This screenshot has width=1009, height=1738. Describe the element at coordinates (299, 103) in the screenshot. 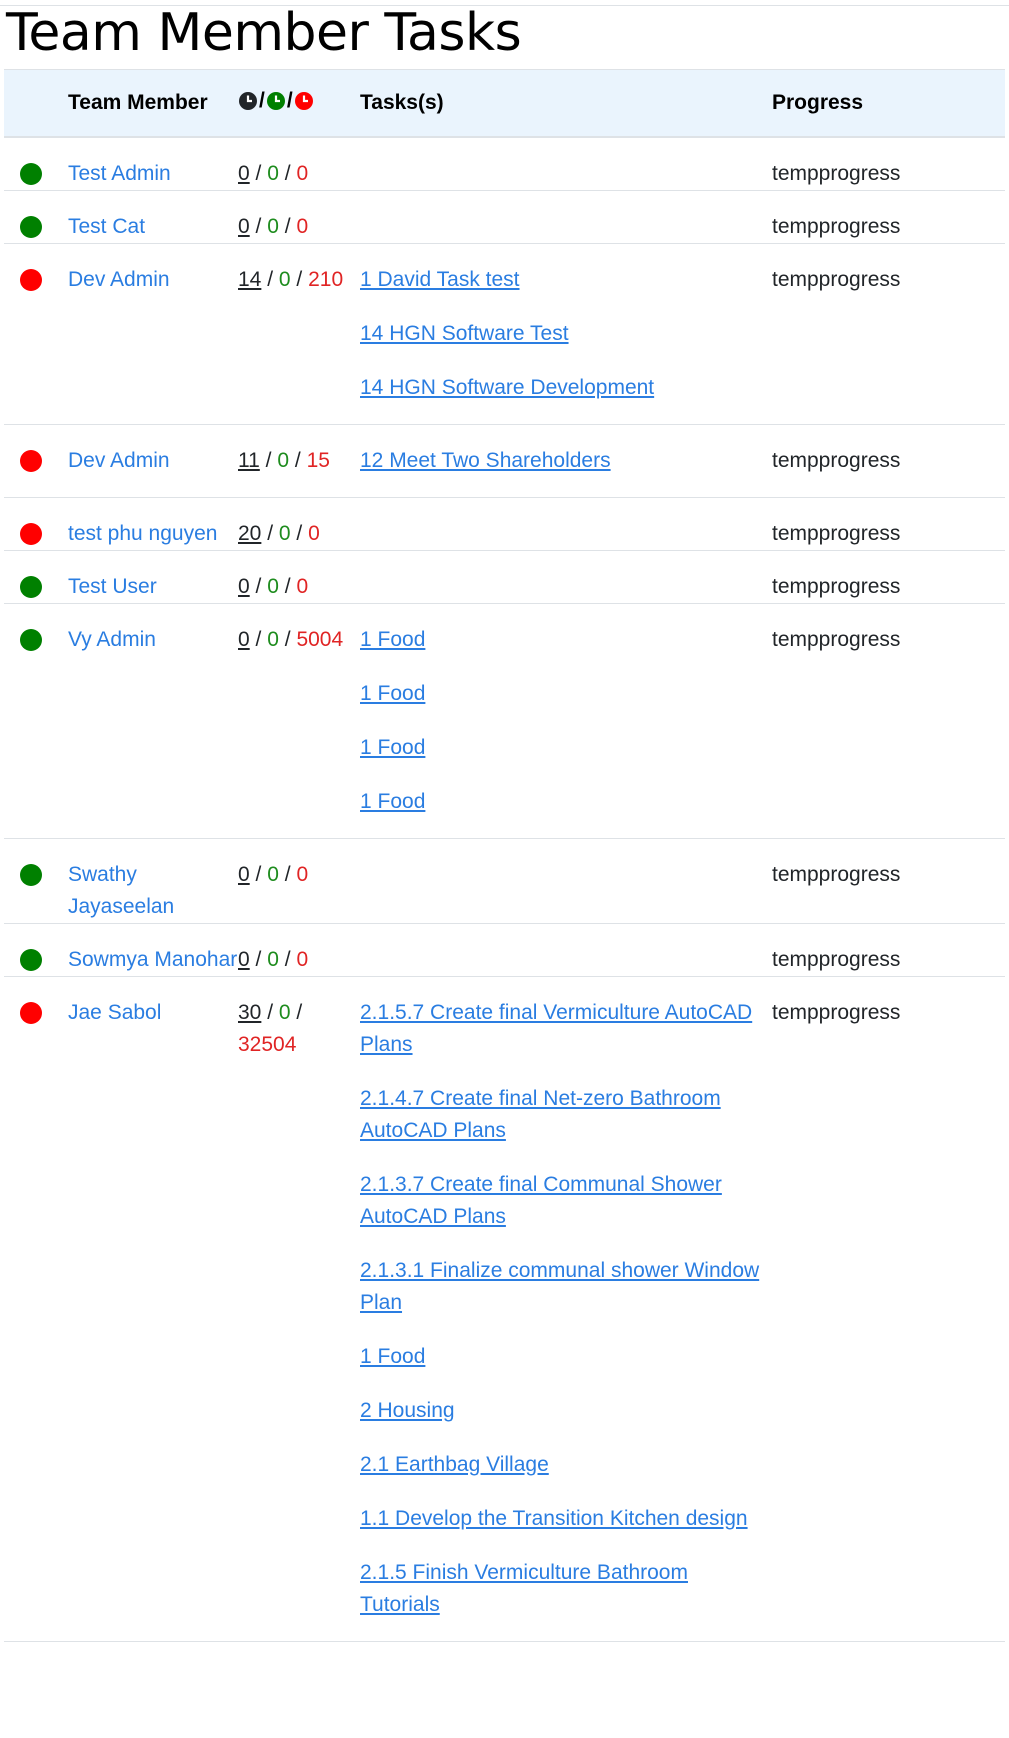

I see `counts-header: / /` at that location.